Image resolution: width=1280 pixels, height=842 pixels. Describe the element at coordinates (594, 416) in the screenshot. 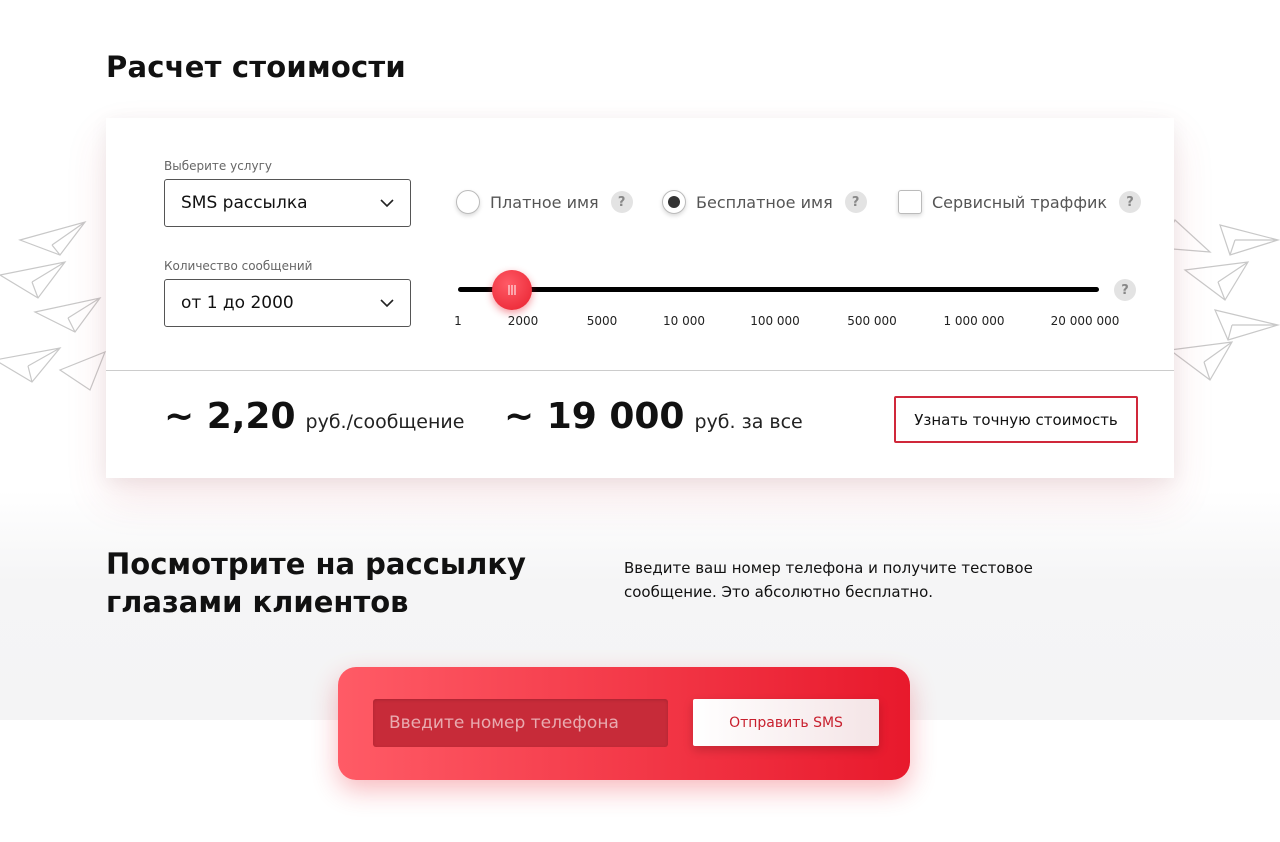

I see `price-total-value: ~ 19 000` at that location.